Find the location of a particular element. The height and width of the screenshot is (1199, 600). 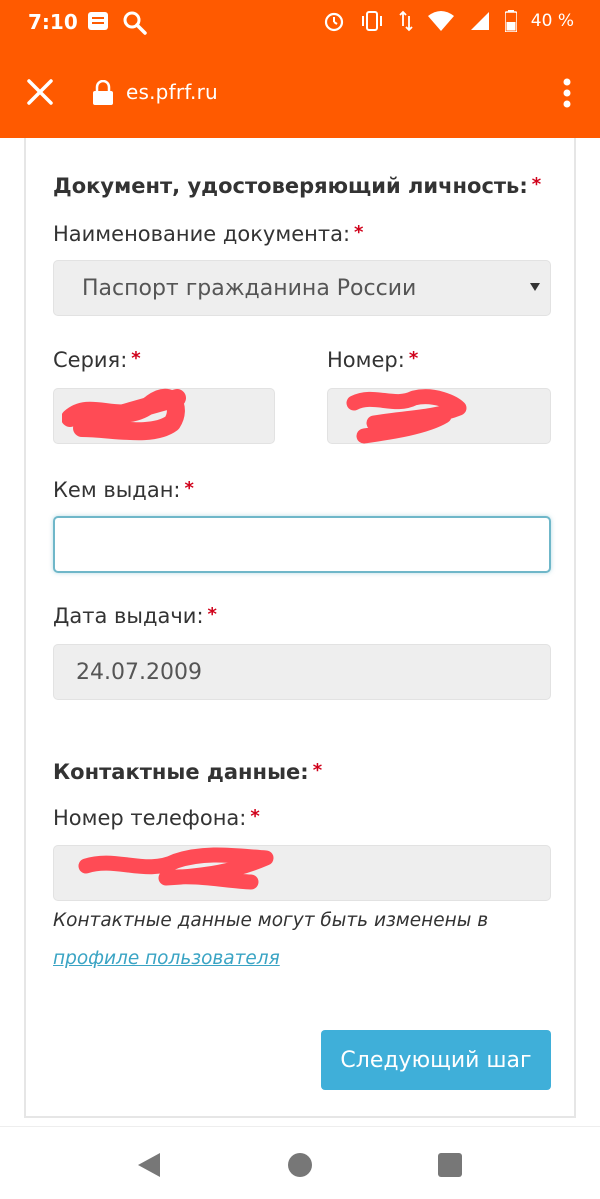

document-section-title: Документ, удостоверяющий личность: * is located at coordinates (297, 186).